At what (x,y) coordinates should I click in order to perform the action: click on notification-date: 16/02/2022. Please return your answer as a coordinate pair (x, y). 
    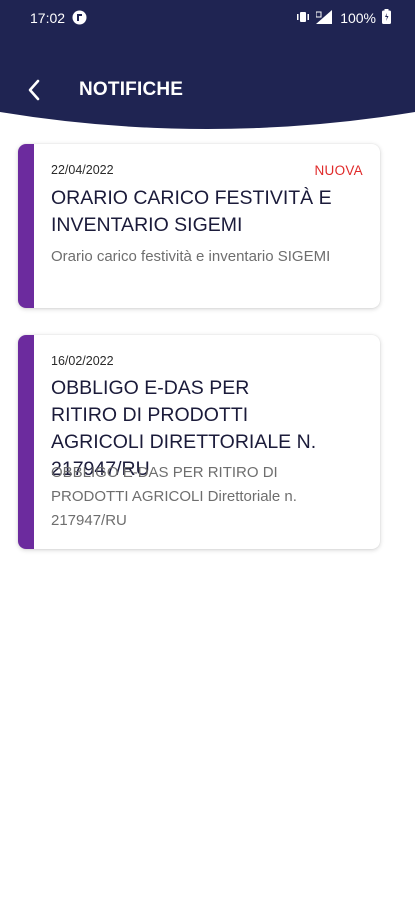
    Looking at the image, I should click on (82, 361).